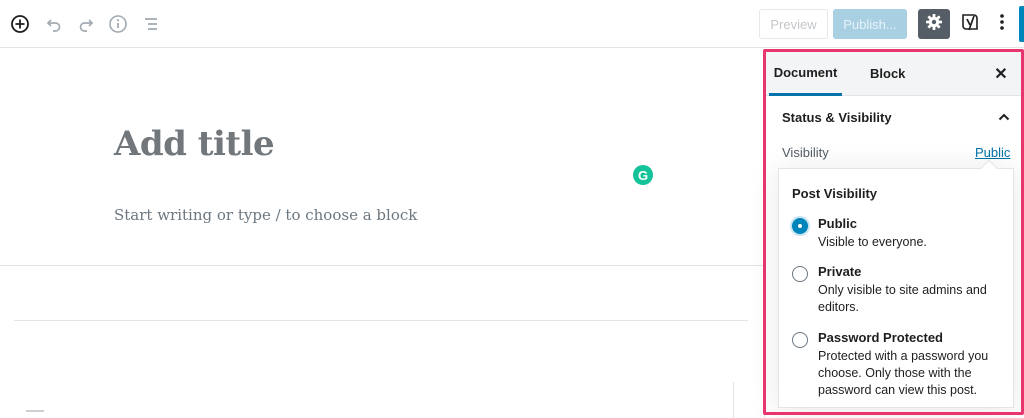 This screenshot has height=418, width=1024. Describe the element at coordinates (992, 152) in the screenshot. I see `visibility-link: Public` at that location.